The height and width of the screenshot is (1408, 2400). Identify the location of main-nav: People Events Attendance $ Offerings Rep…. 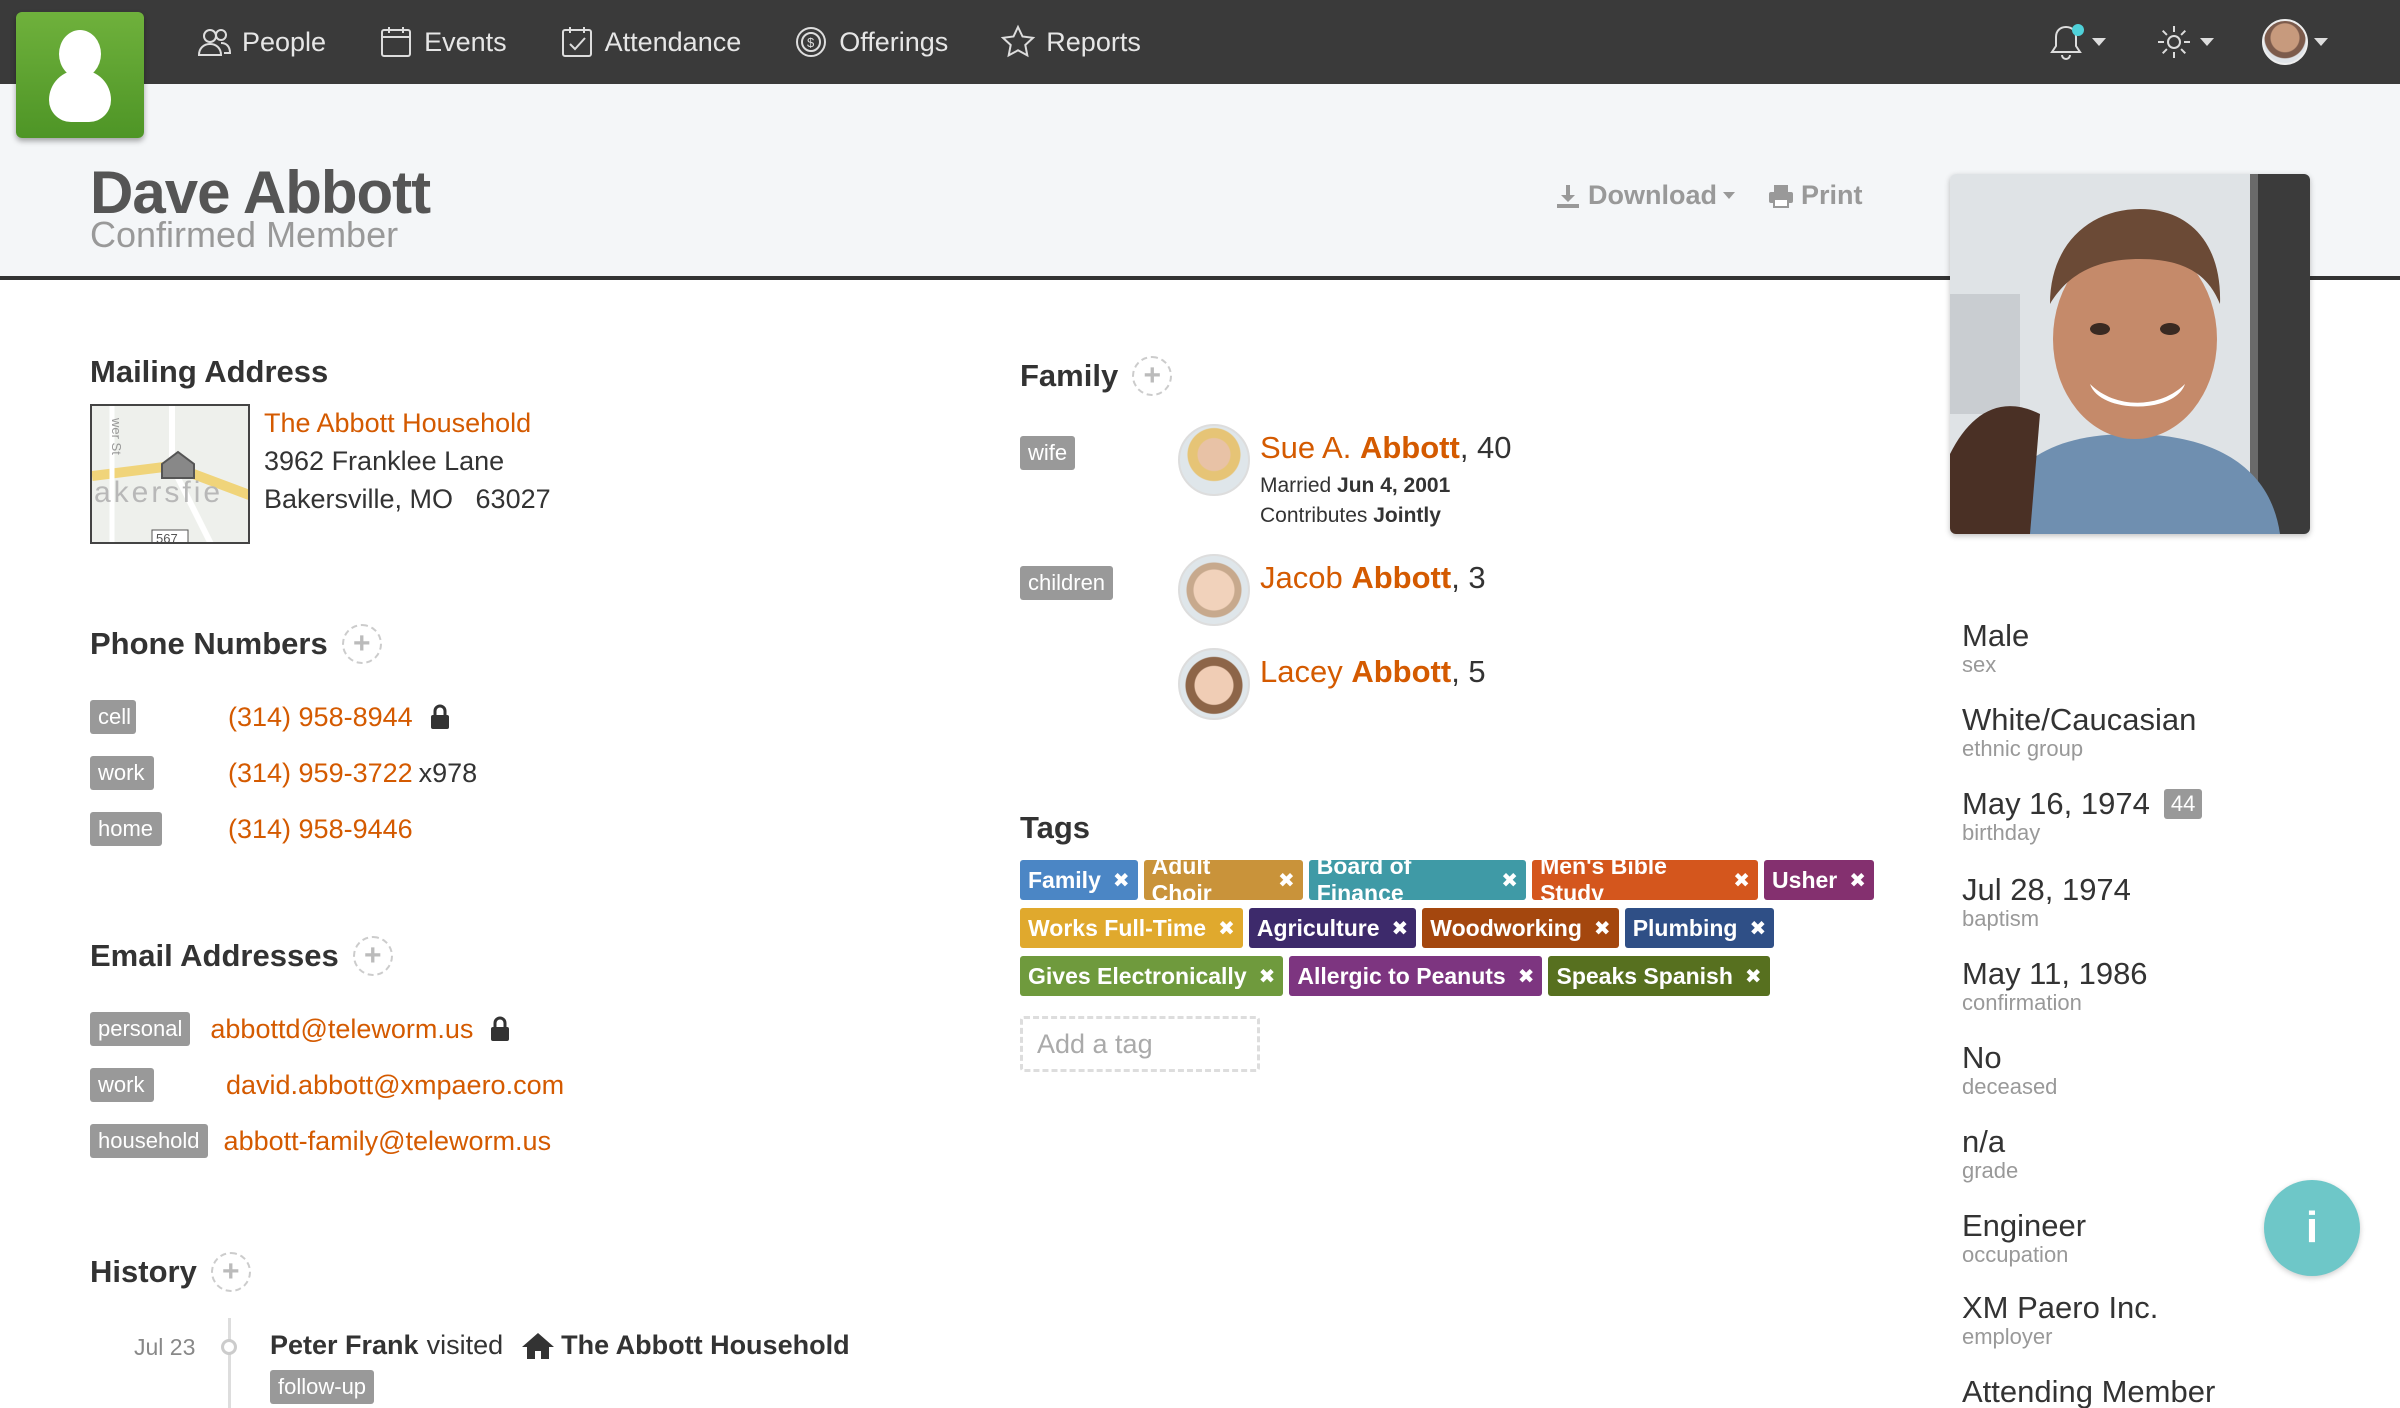
(694, 42).